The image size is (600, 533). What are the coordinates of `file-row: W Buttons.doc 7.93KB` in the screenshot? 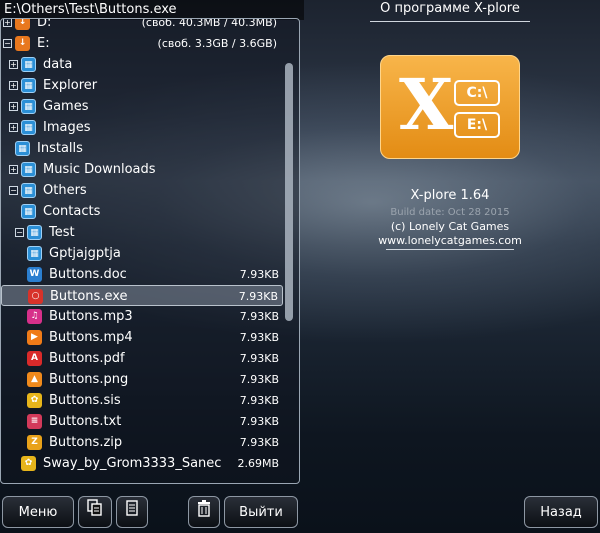 It's located at (142, 274).